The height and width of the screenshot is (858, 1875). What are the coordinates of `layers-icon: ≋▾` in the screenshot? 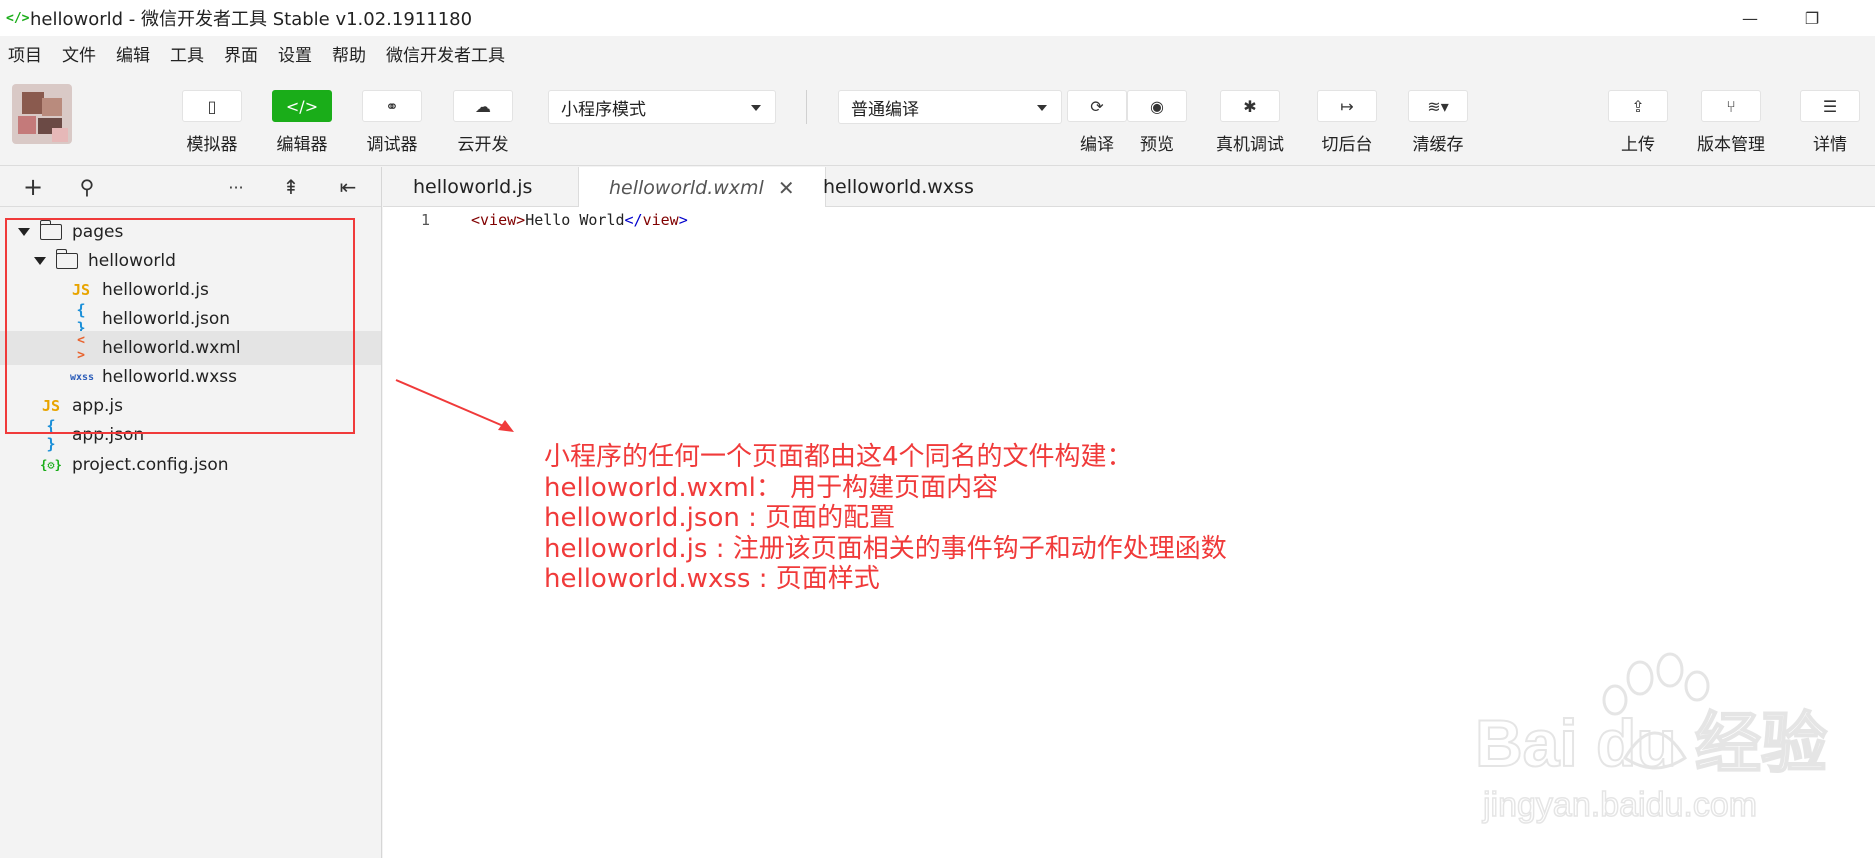 It's located at (1438, 106).